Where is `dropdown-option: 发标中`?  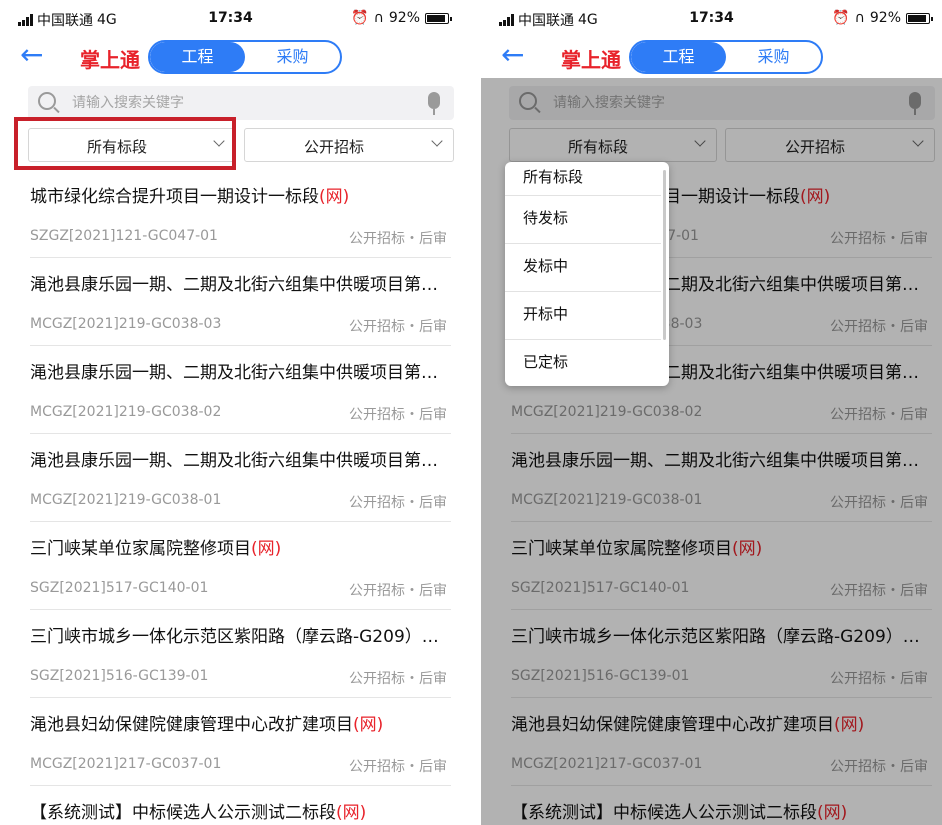
dropdown-option: 发标中 is located at coordinates (583, 268).